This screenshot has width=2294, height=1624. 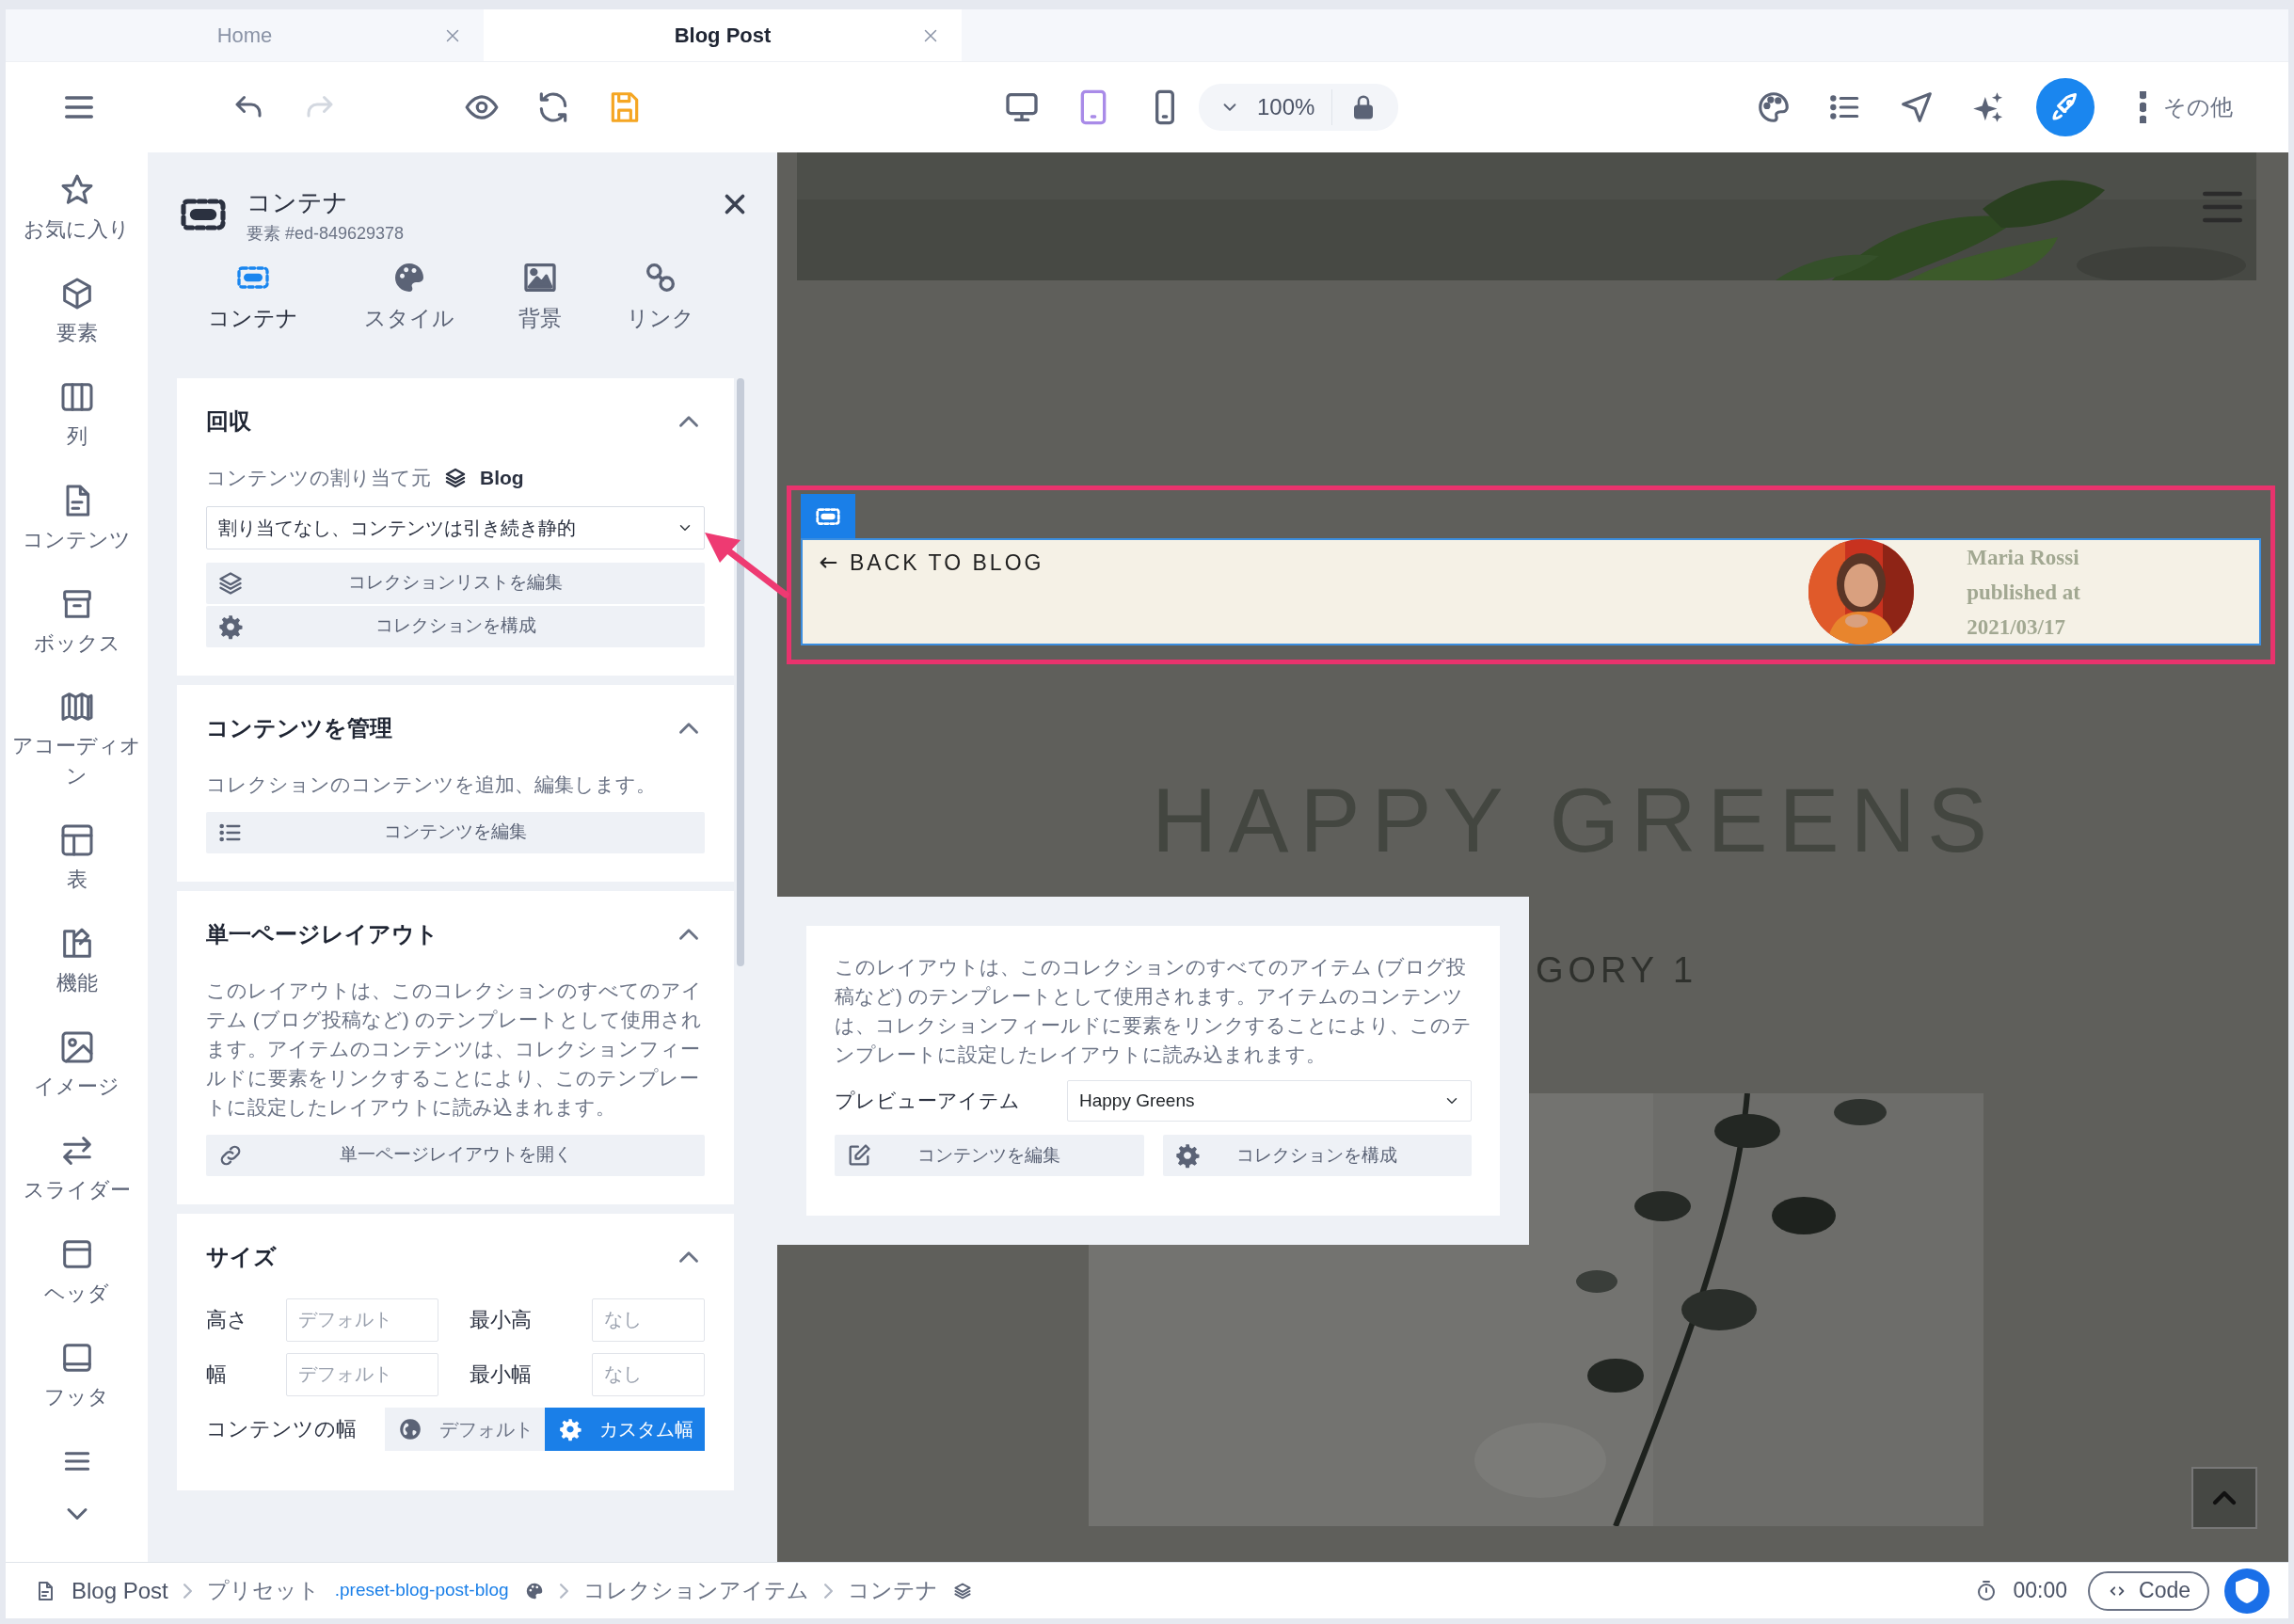 What do you see at coordinates (326, 234) in the screenshot?
I see `element-id: 要素 #ed-849629378` at bounding box center [326, 234].